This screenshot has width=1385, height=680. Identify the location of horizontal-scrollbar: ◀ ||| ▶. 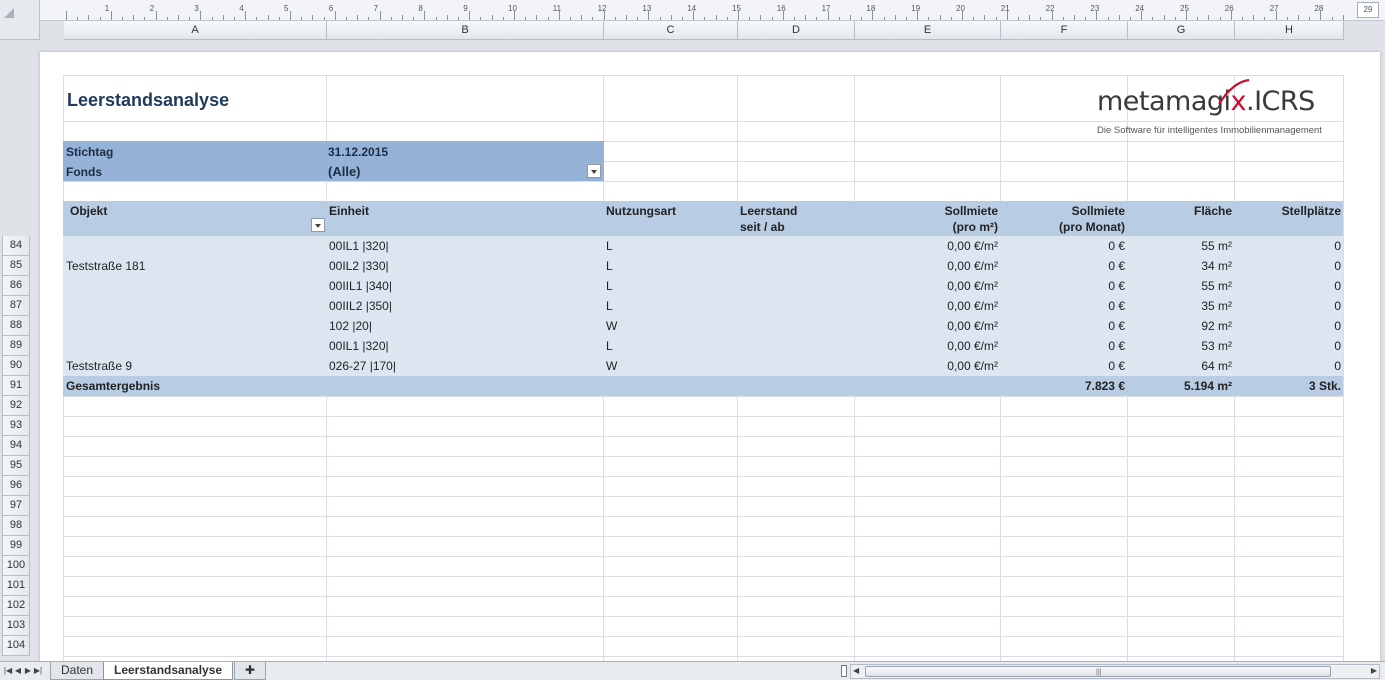
(1115, 671).